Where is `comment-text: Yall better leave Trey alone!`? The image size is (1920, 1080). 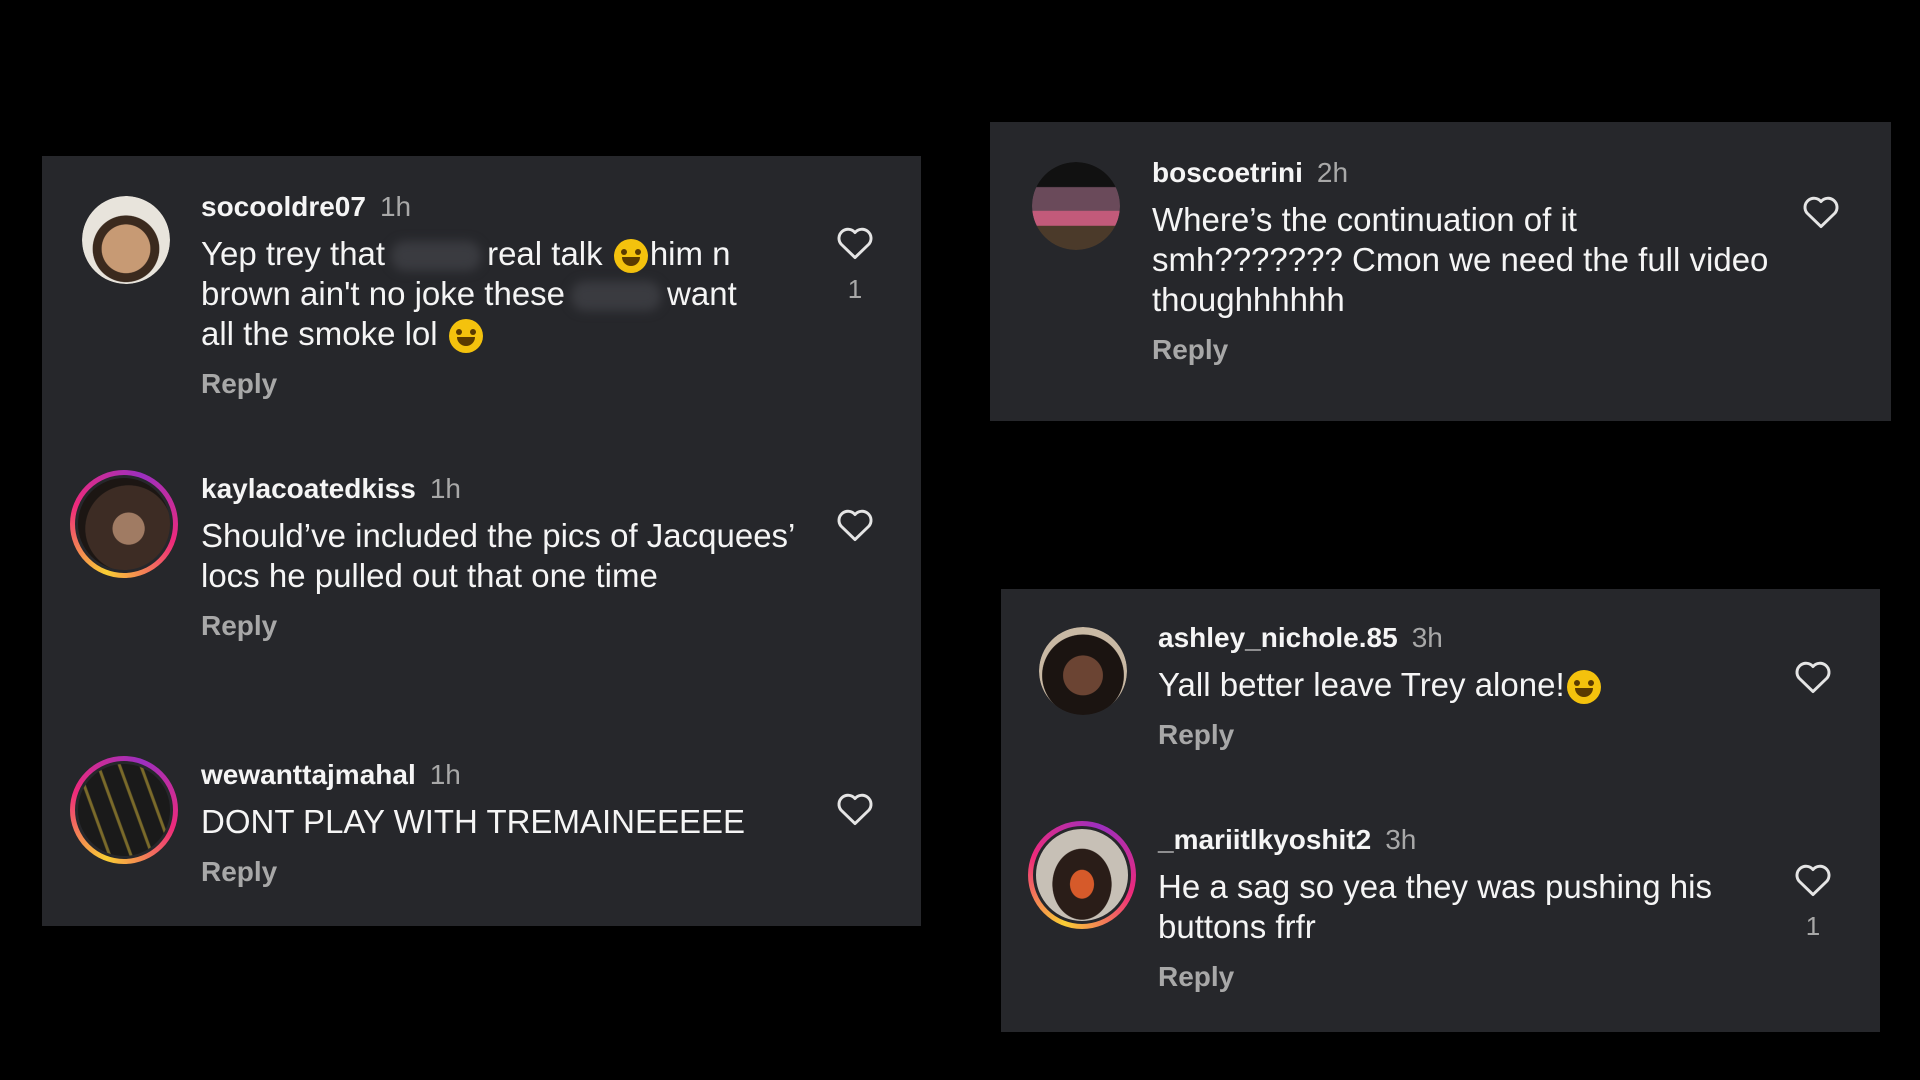
comment-text: Yall better leave Trey alone! is located at coordinates (1468, 685).